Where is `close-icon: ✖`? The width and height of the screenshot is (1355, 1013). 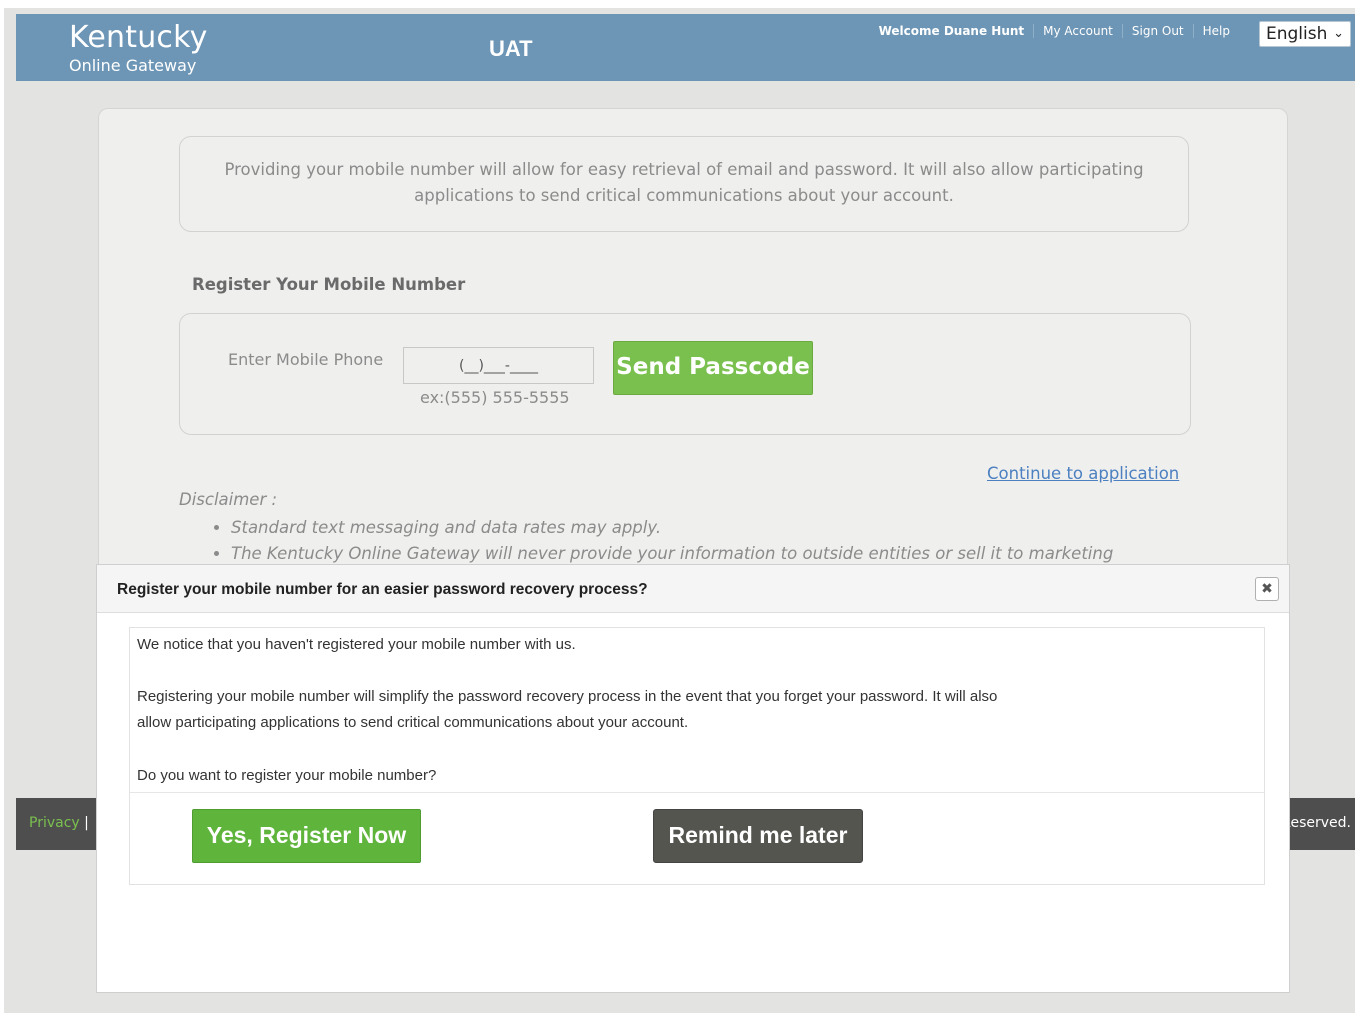
close-icon: ✖ is located at coordinates (1267, 589).